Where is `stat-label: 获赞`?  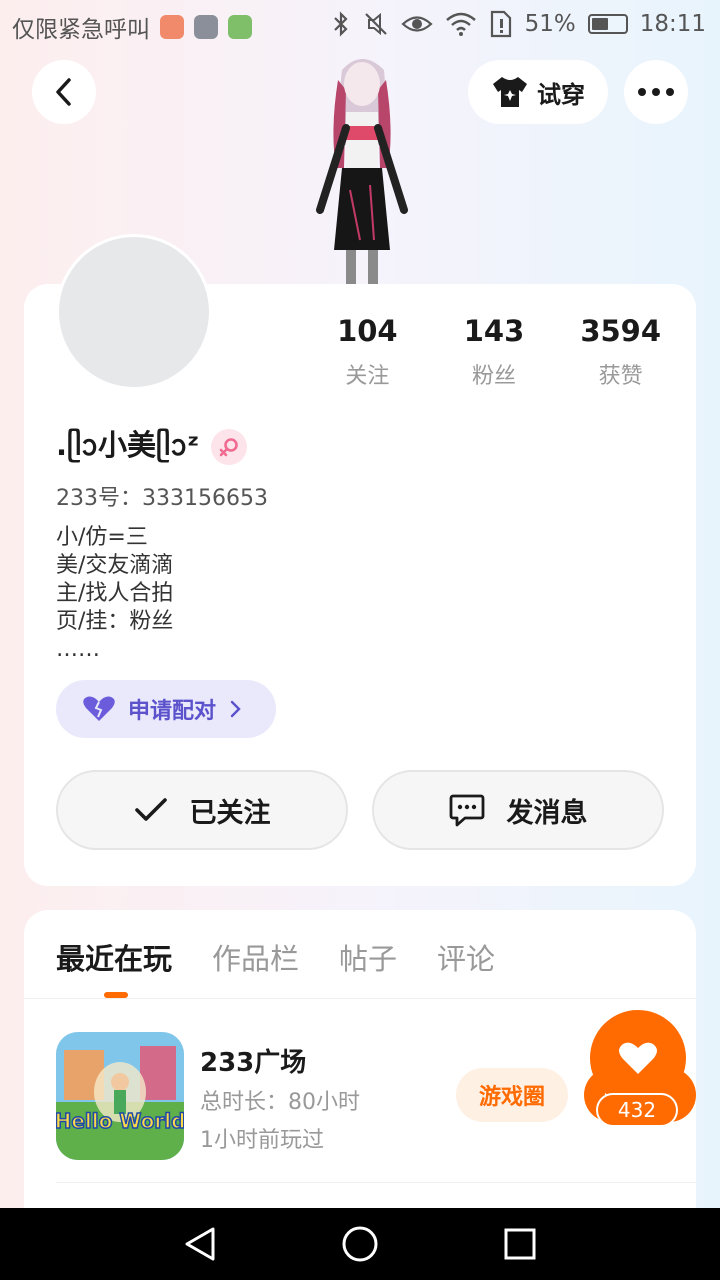
stat-label: 获赞 is located at coordinates (620, 376).